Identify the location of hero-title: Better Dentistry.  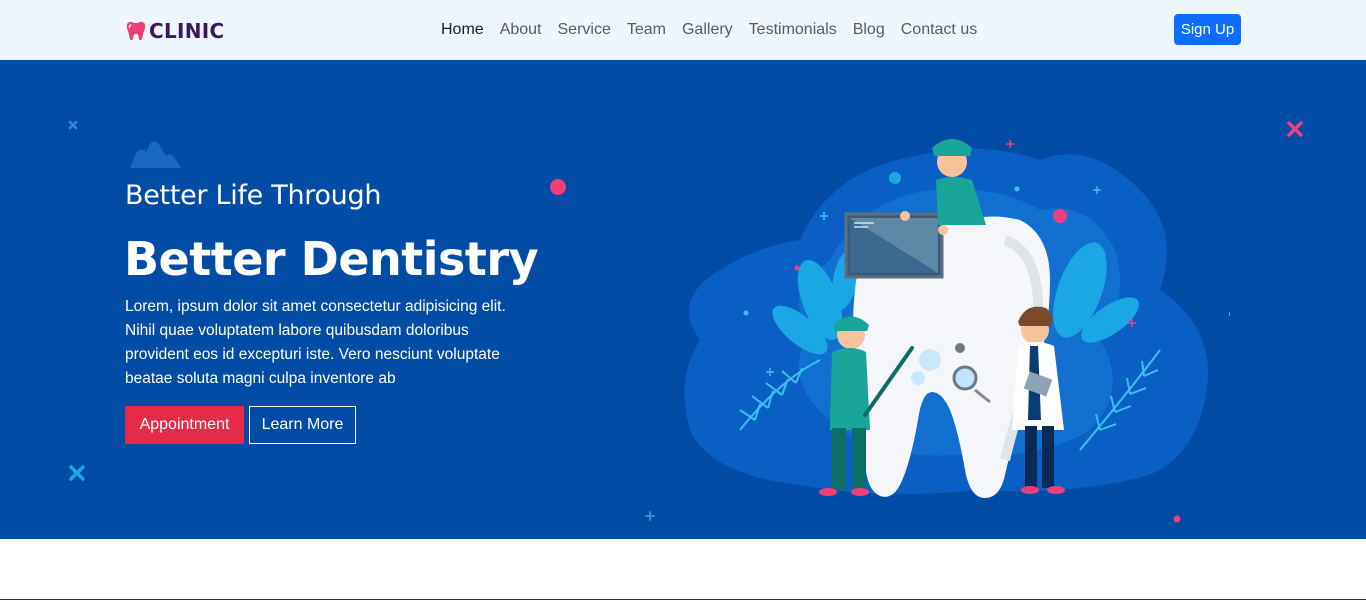
(331, 259).